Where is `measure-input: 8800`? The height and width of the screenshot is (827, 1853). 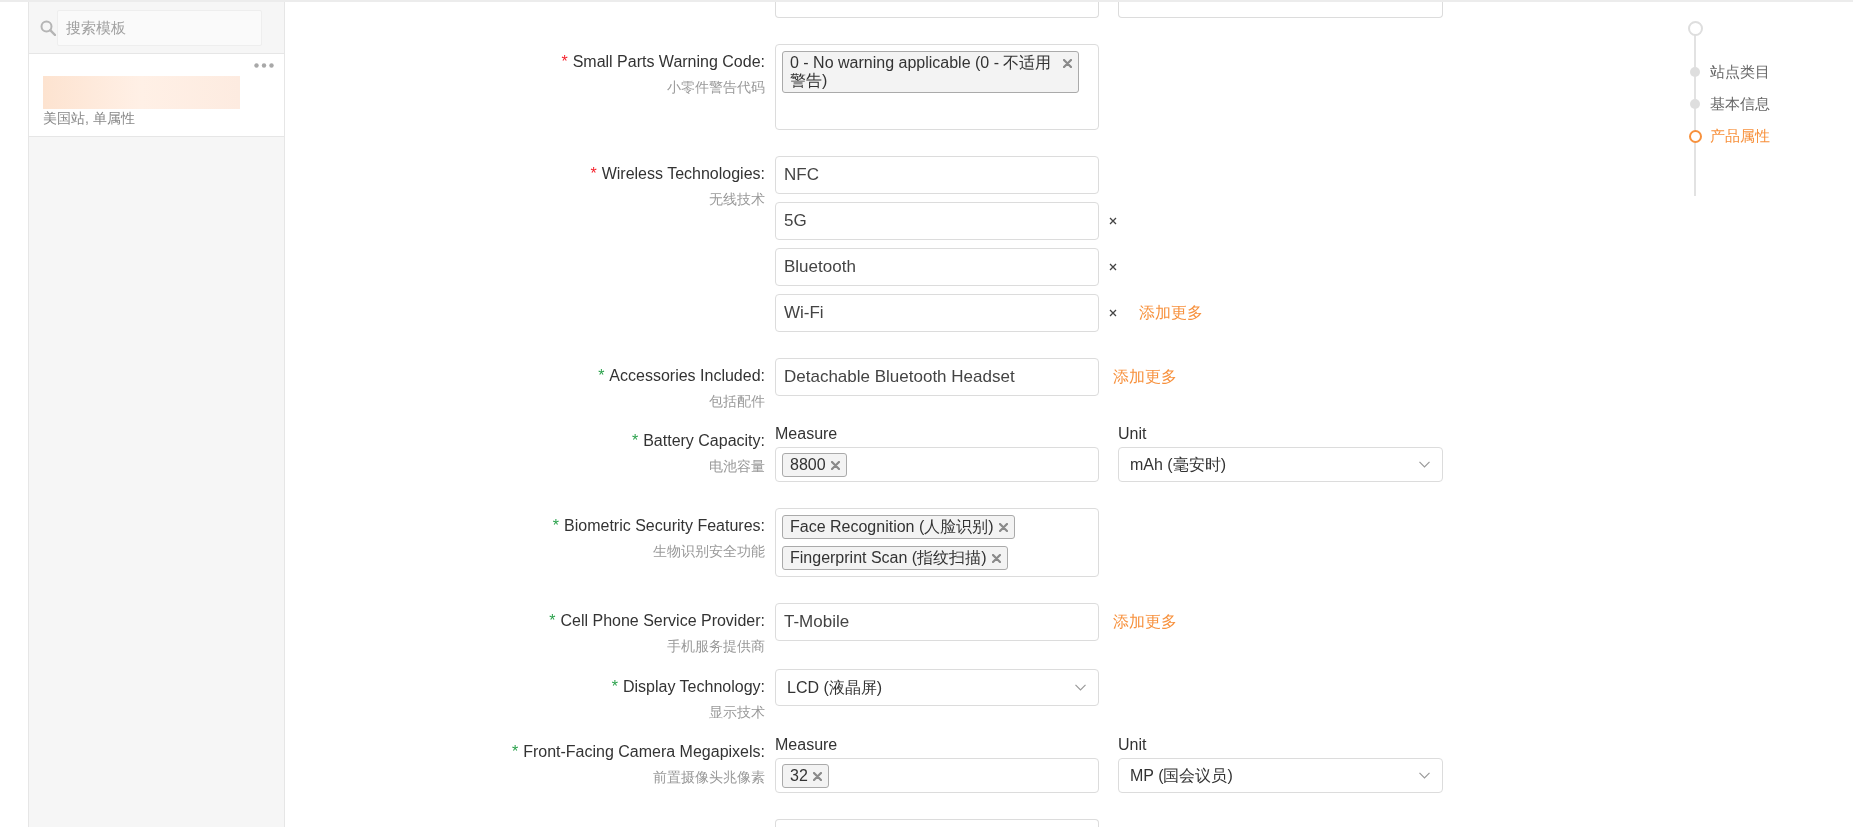 measure-input: 8800 is located at coordinates (937, 464).